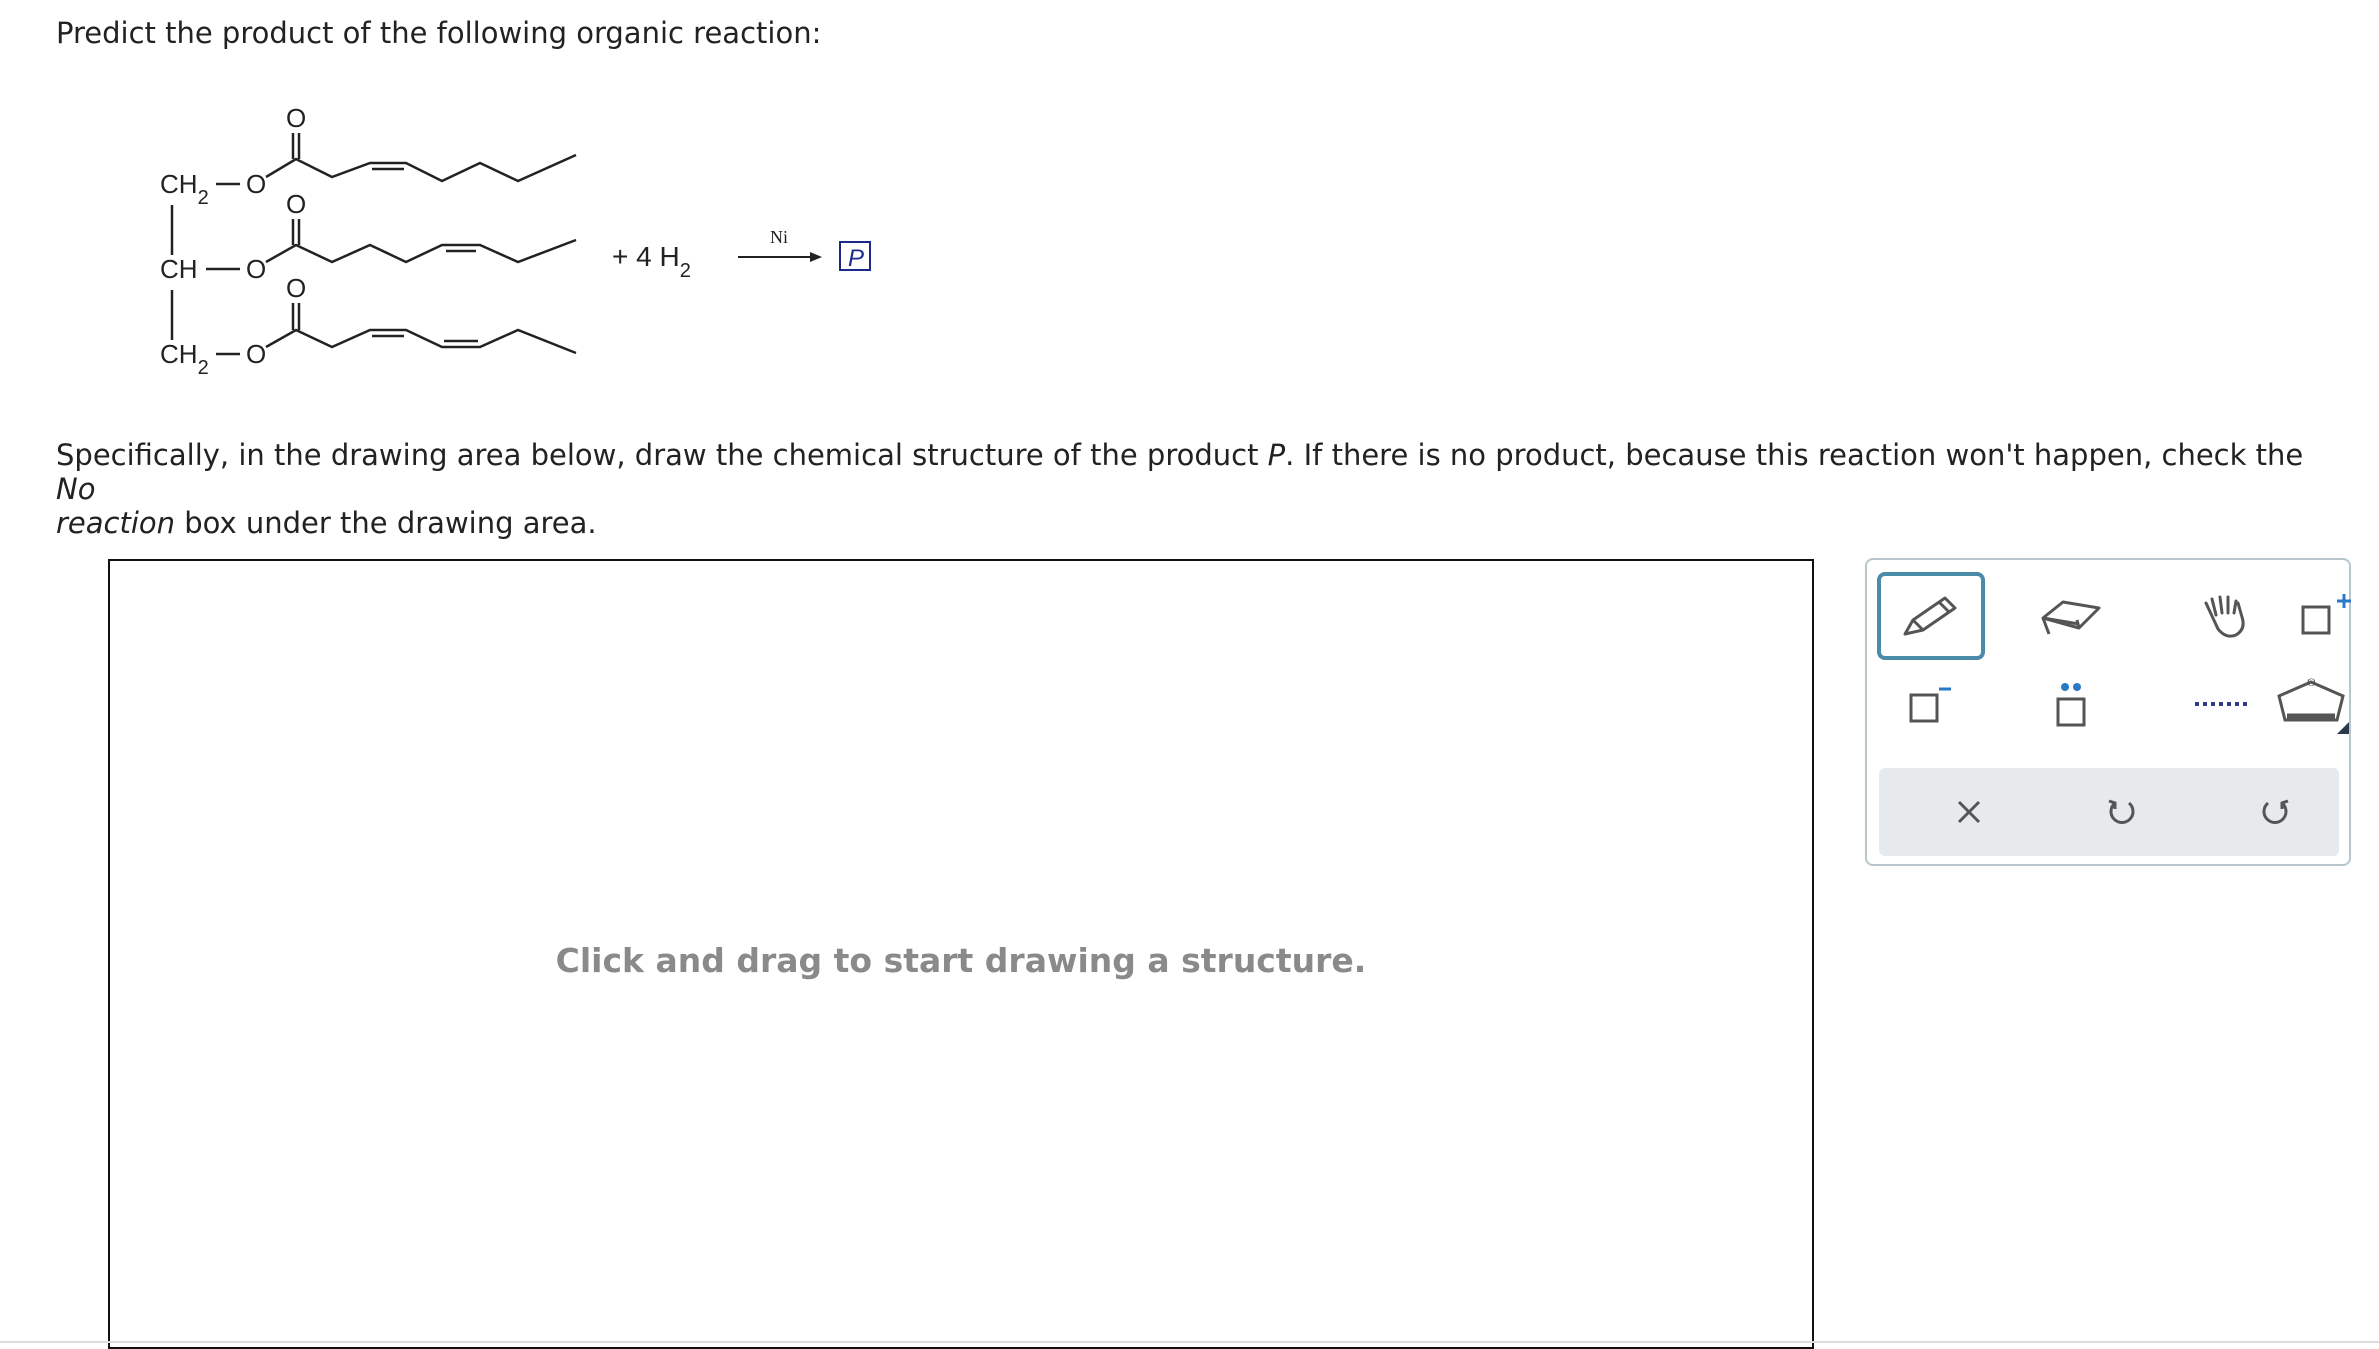 The width and height of the screenshot is (2379, 1349). I want to click on ester-oxygen-2: O, so click(256, 269).